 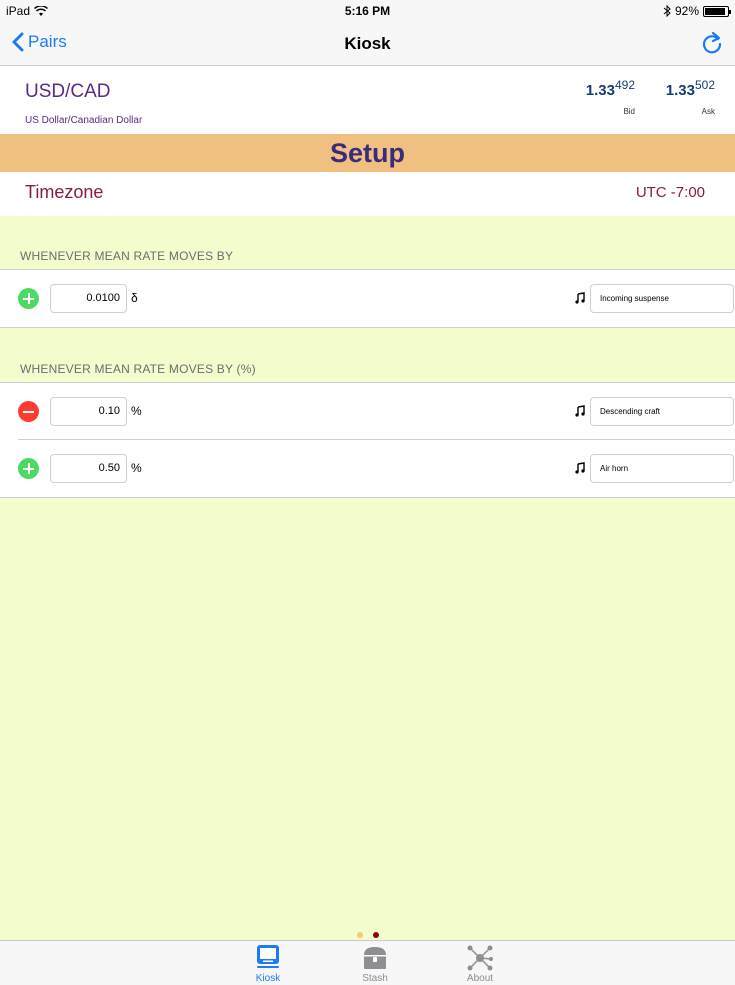 I want to click on threshold-input: 0.0100, so click(x=88, y=298).